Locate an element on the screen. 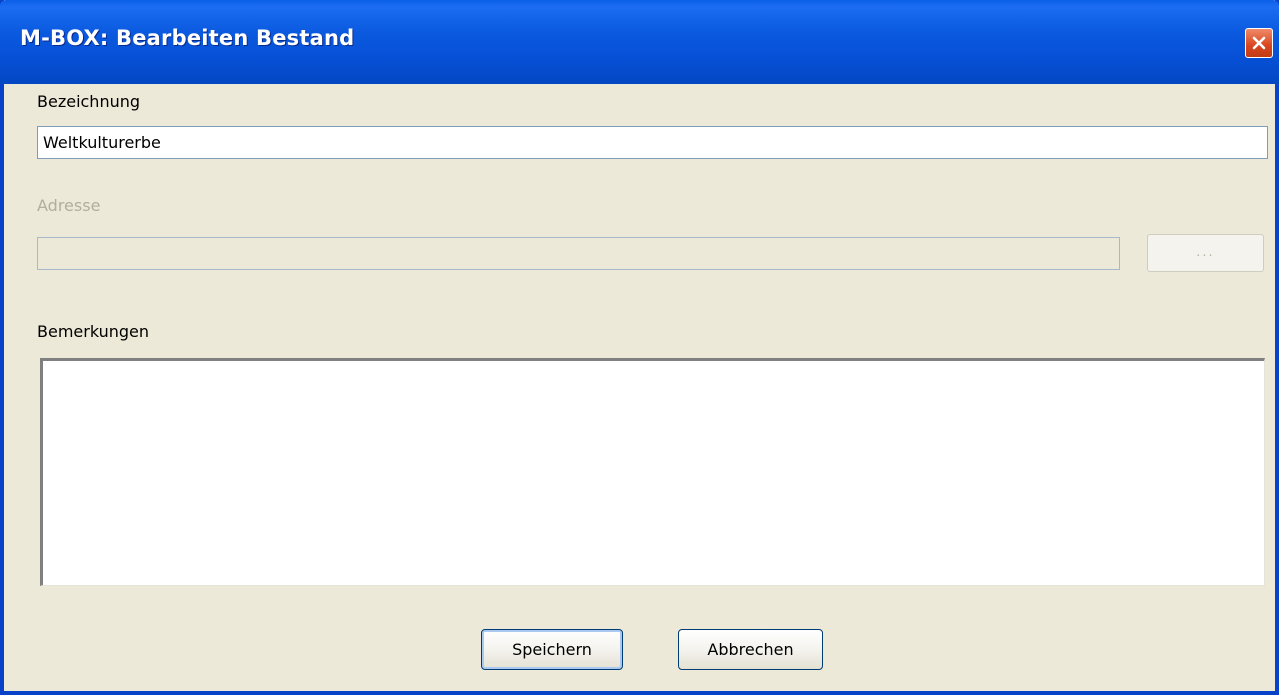 The width and height of the screenshot is (1279, 695). window-title: M-BOX: Bearbeiten Bestand is located at coordinates (187, 38).